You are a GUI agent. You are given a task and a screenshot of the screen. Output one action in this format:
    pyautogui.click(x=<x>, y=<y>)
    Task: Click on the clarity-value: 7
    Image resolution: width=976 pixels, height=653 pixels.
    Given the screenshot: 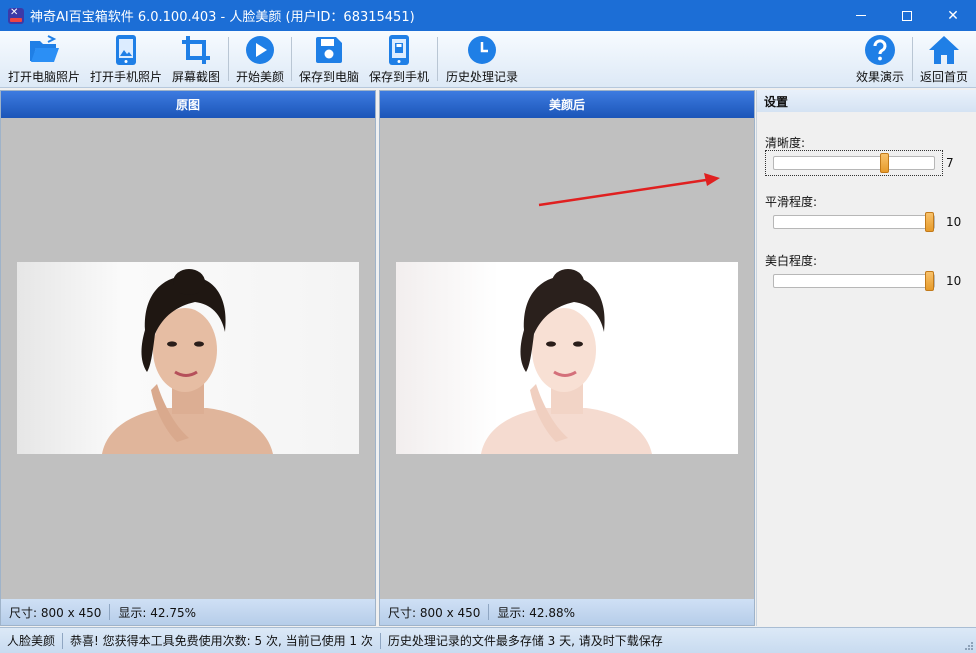 What is the action you would take?
    pyautogui.click(x=950, y=163)
    